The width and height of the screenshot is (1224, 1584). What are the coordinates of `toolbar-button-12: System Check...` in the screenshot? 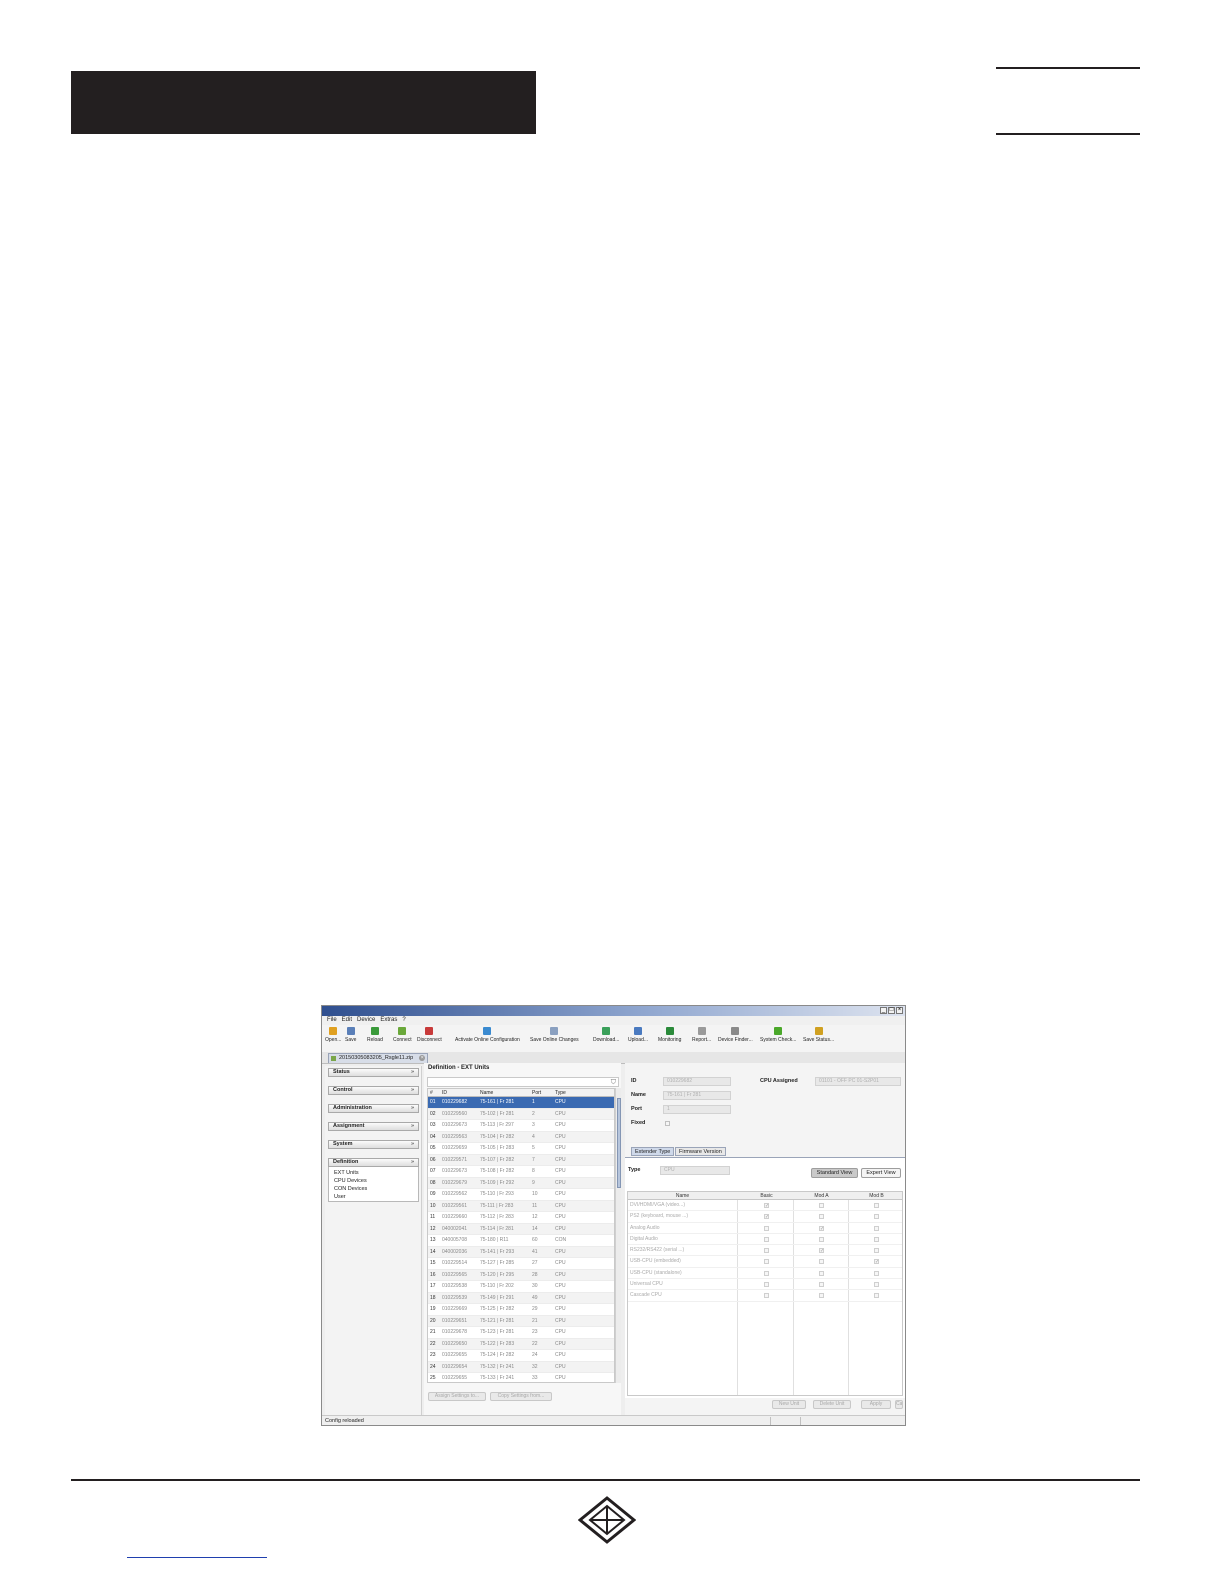 It's located at (778, 1035).